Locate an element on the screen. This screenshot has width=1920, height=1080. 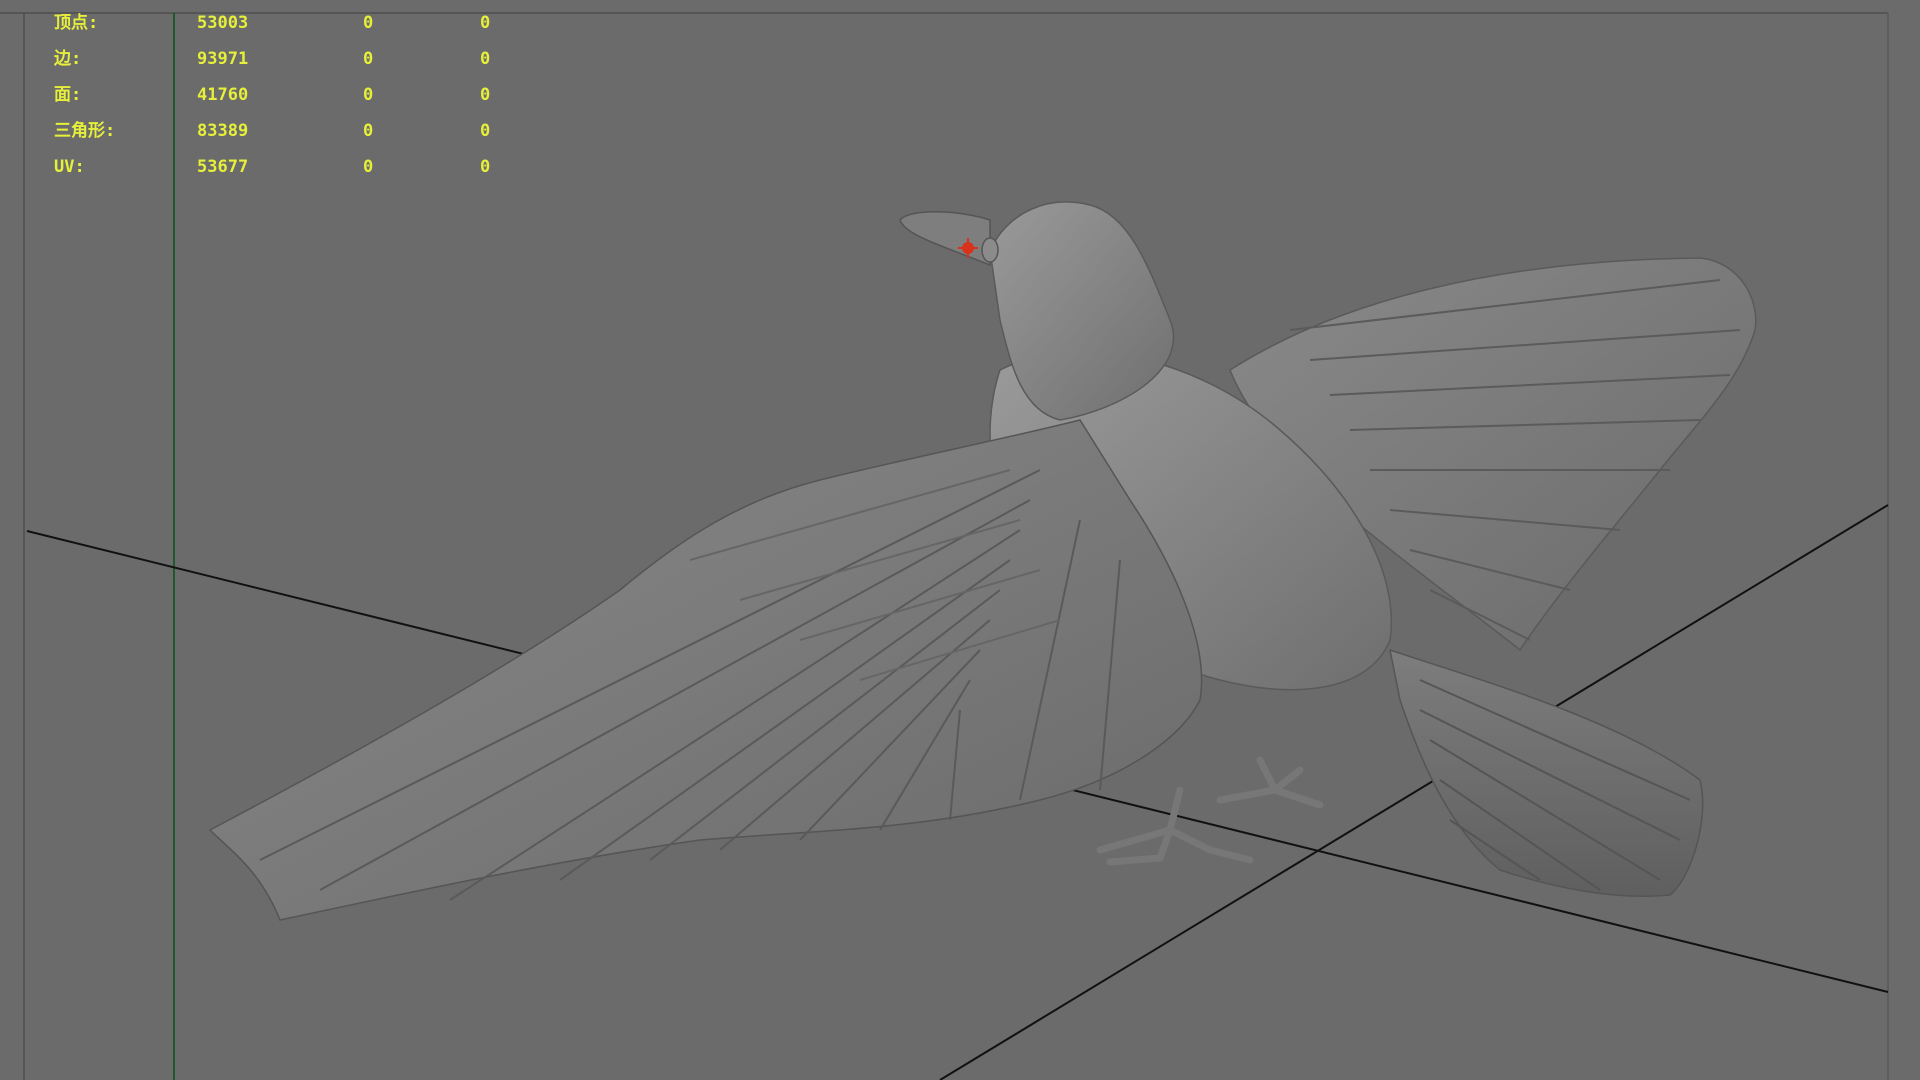
hud-label: 顶点: is located at coordinates (76, 23).